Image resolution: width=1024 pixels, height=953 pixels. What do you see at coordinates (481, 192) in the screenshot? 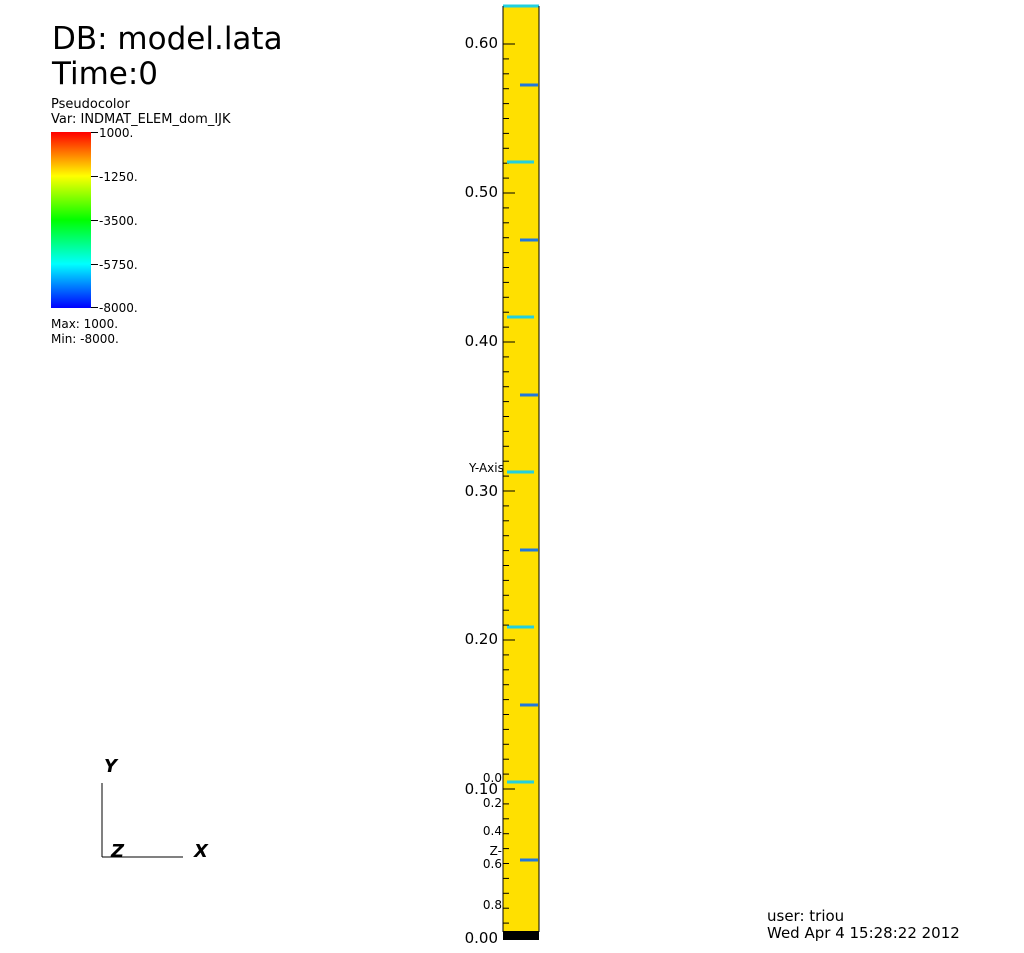
I see `y-tick-label: 0.50` at bounding box center [481, 192].